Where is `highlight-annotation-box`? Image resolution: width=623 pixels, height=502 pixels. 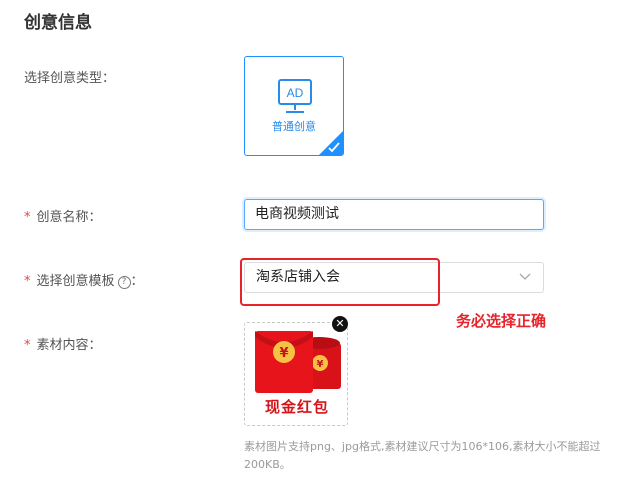
highlight-annotation-box is located at coordinates (340, 282).